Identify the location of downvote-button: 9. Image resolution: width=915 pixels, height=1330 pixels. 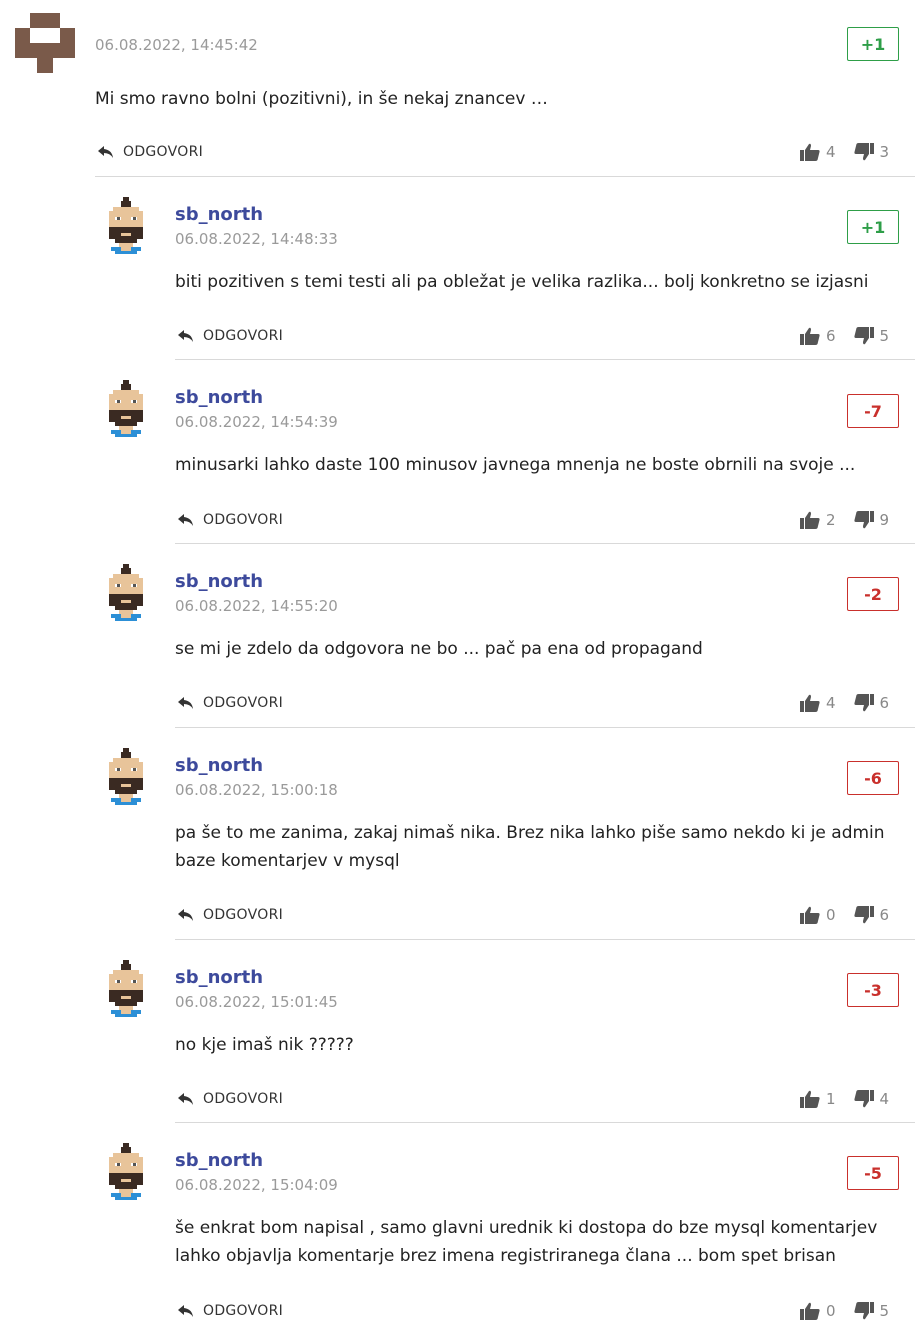
(872, 520).